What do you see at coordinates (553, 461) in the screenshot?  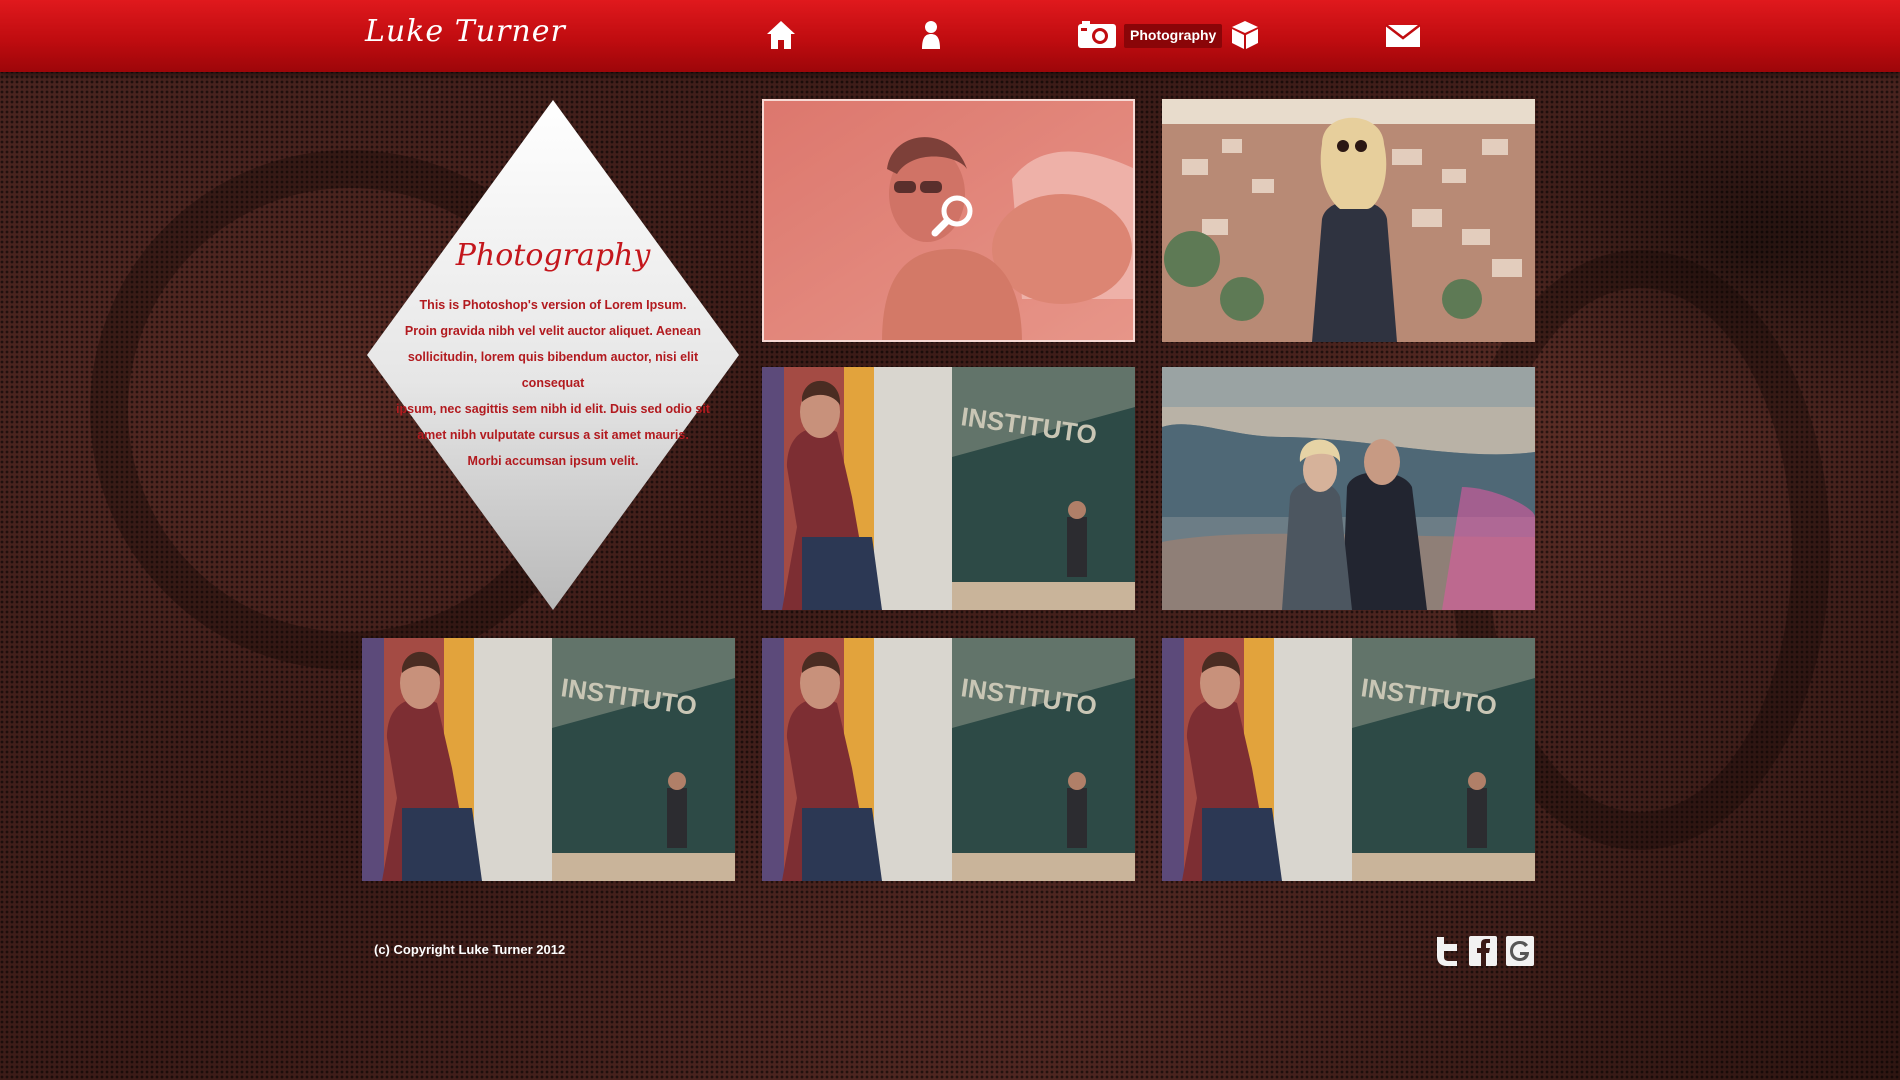 I see `intro-line: Morbi accumsan ipsum velit.` at bounding box center [553, 461].